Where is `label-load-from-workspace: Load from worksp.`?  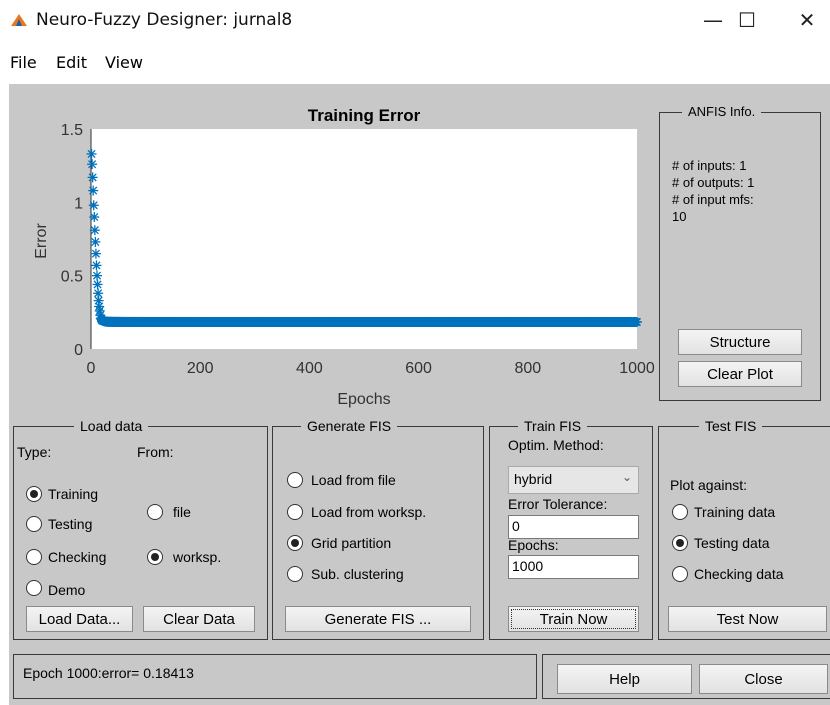
label-load-from-workspace: Load from worksp. is located at coordinates (369, 512).